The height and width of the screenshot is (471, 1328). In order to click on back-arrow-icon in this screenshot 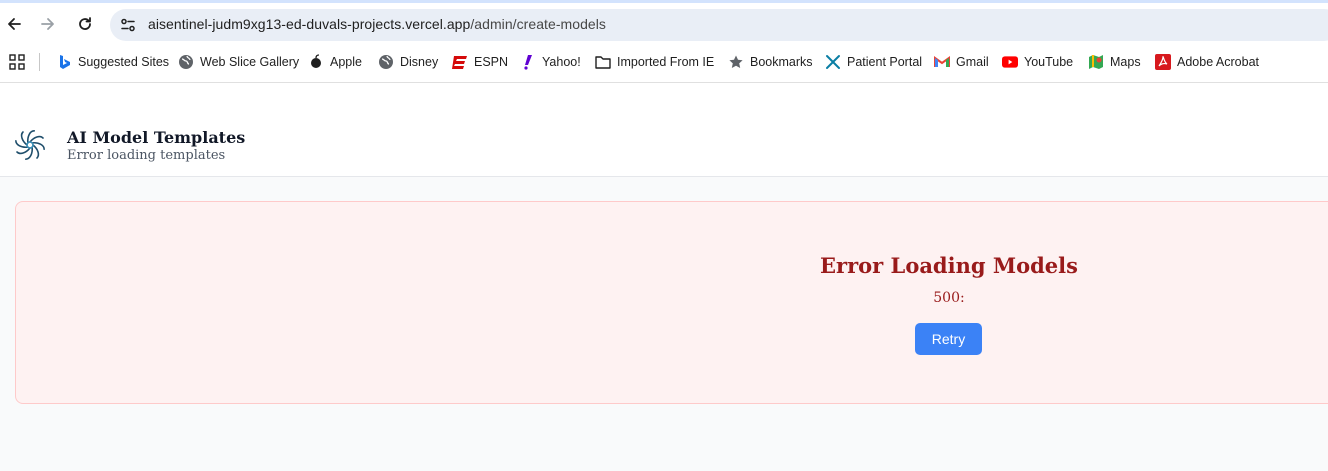, I will do `click(14, 24)`.